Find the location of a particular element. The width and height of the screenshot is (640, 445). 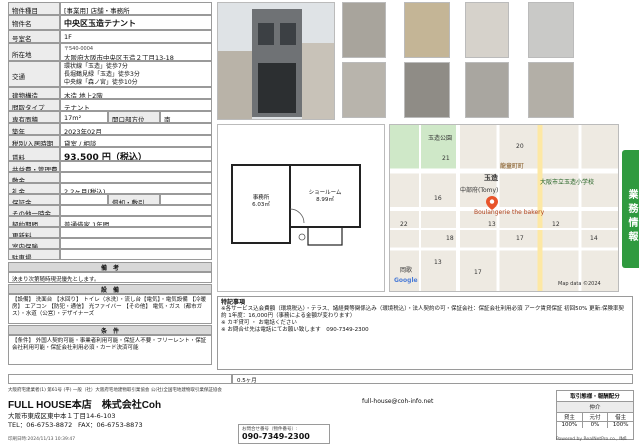

biko-header: 備 考 is located at coordinates (110, 267).